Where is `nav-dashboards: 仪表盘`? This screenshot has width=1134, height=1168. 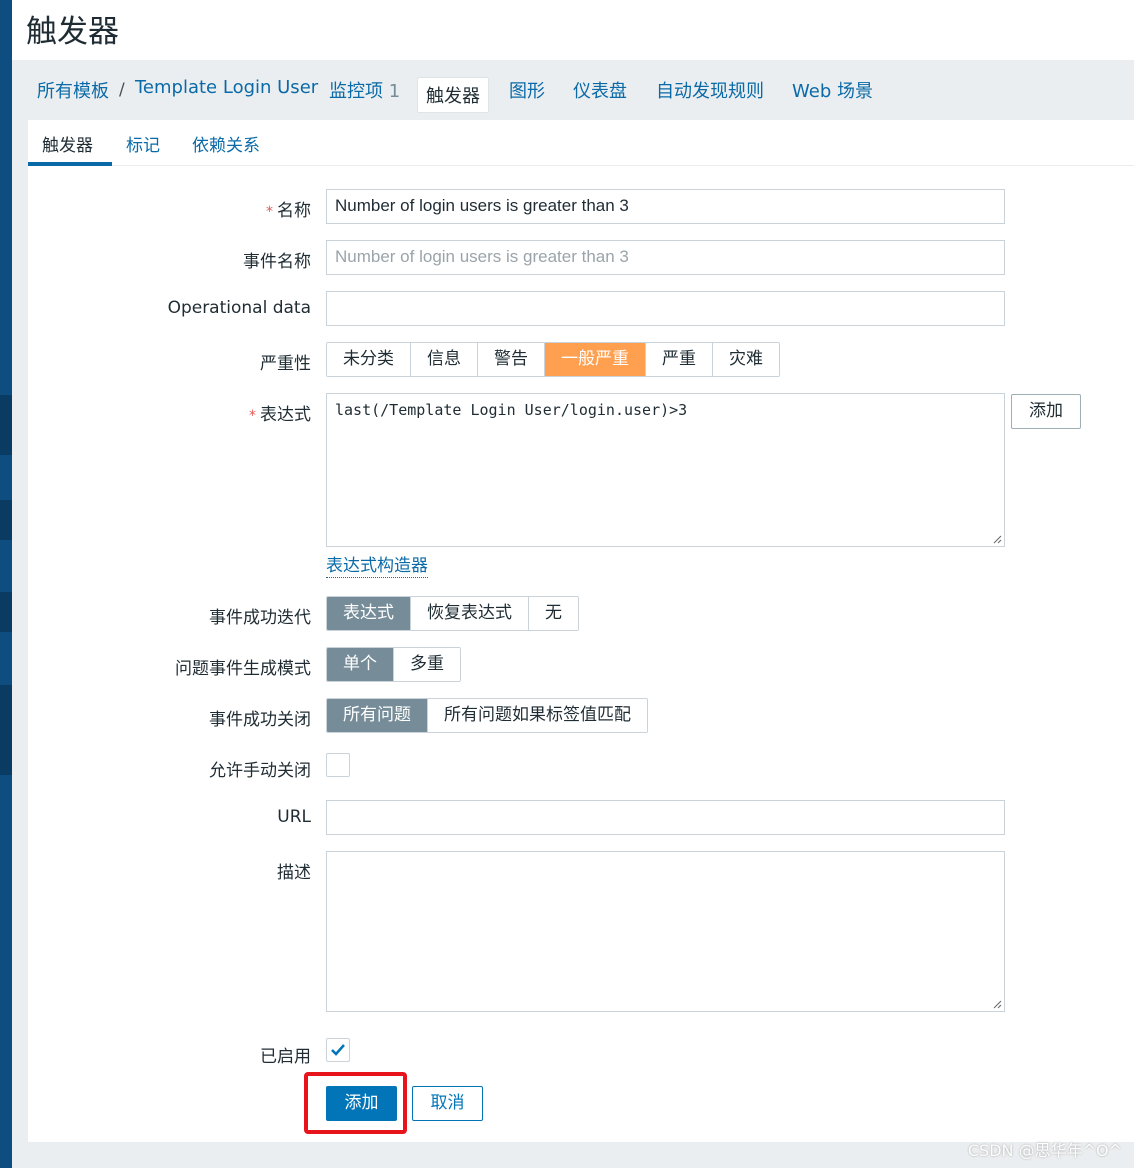 nav-dashboards: 仪表盘 is located at coordinates (600, 90).